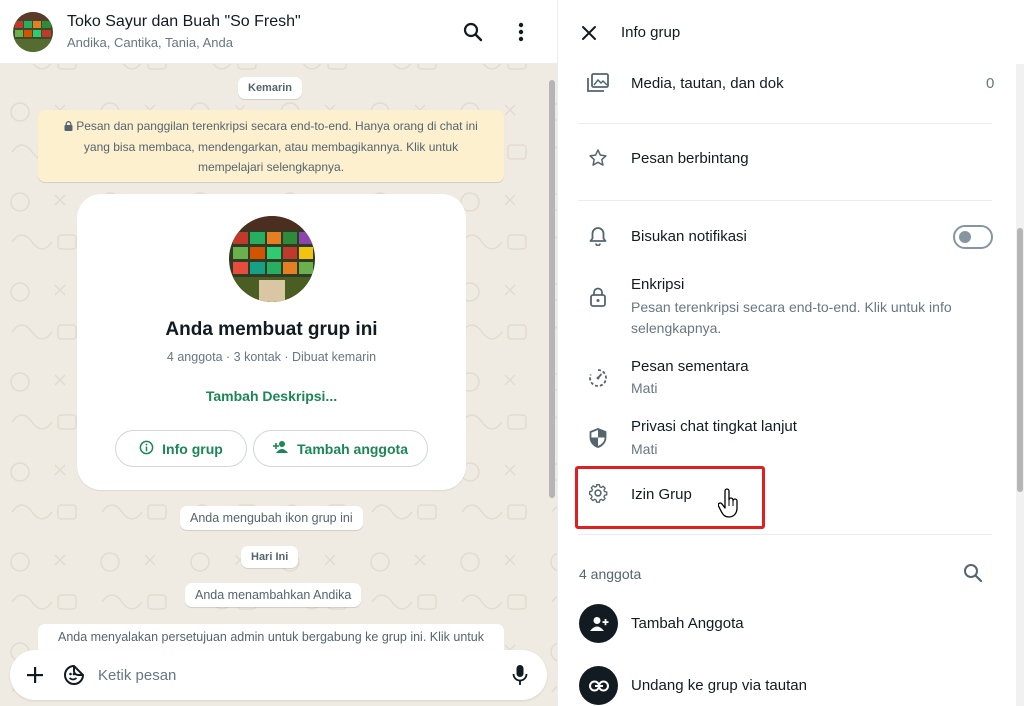 Image resolution: width=1024 pixels, height=706 pixels. I want to click on system-message-icon-changed: Anda mengubah ikon grup ini, so click(271, 518).